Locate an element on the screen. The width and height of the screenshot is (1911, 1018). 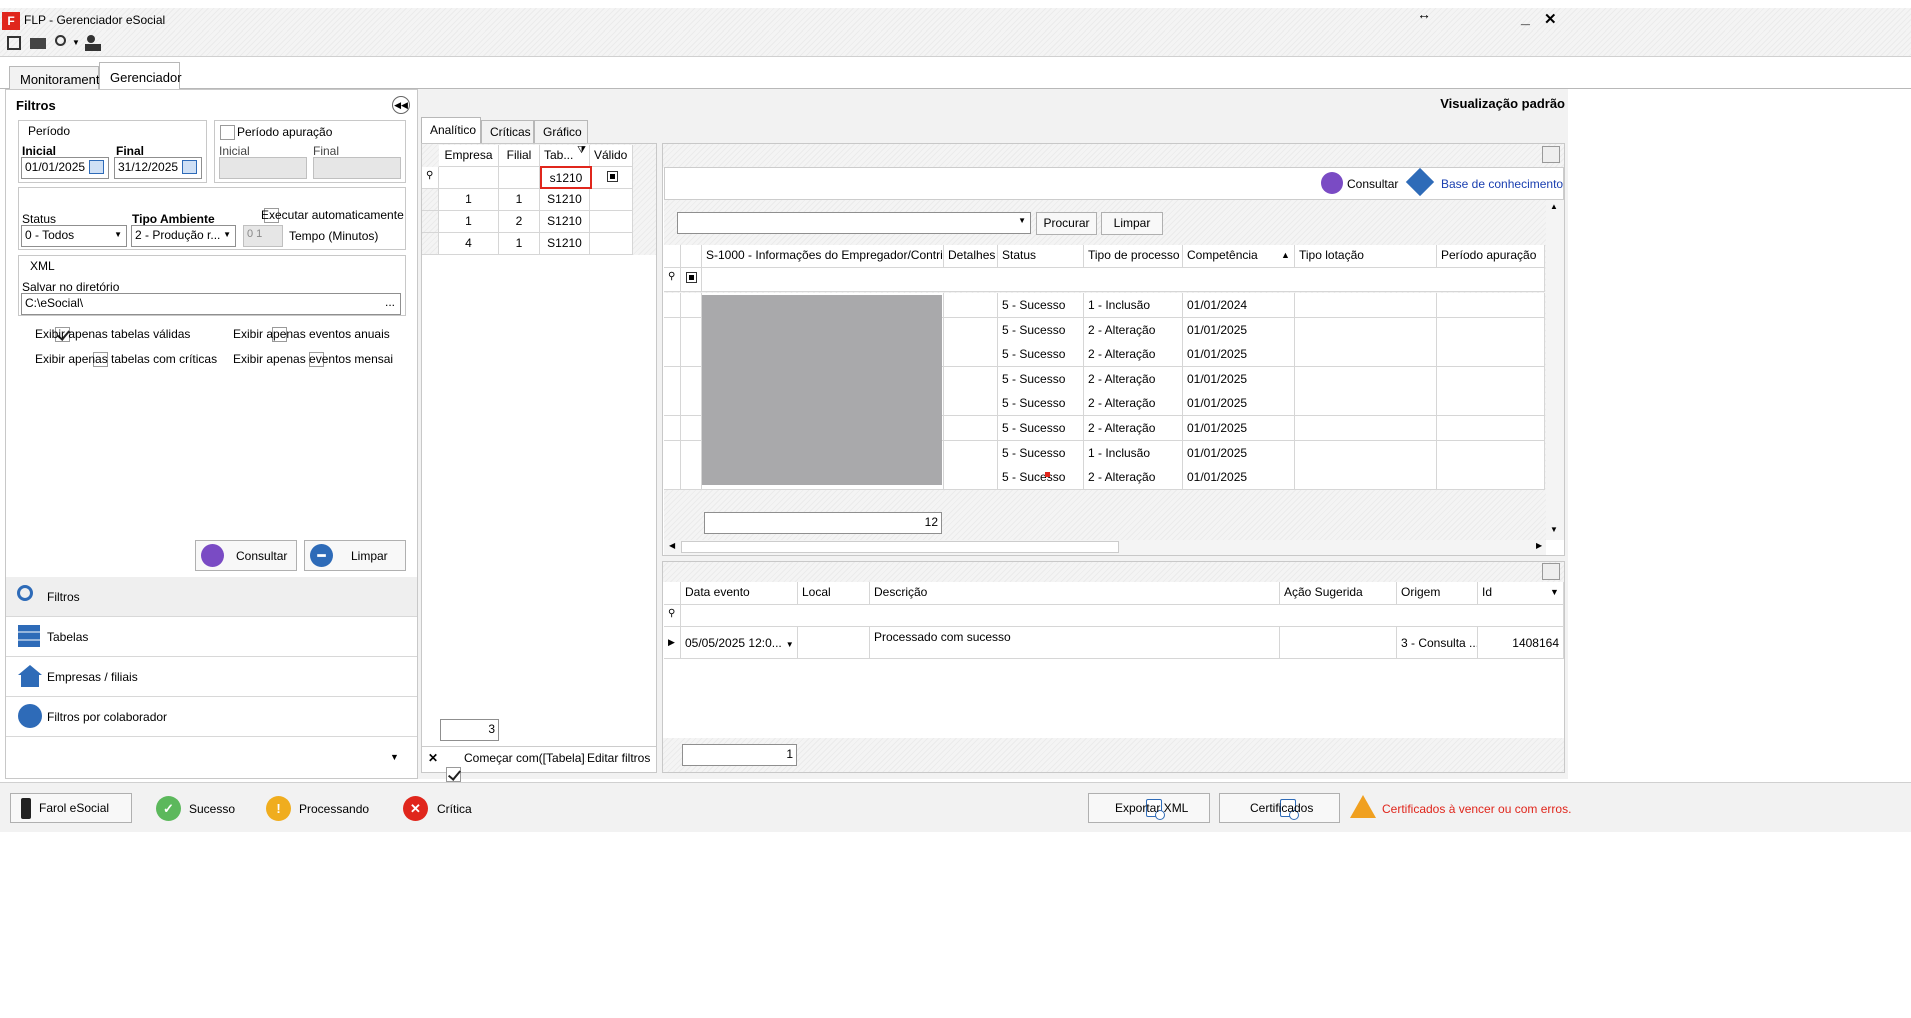
scroll-left-arrow-icon: ◀ is located at coordinates (672, 545).